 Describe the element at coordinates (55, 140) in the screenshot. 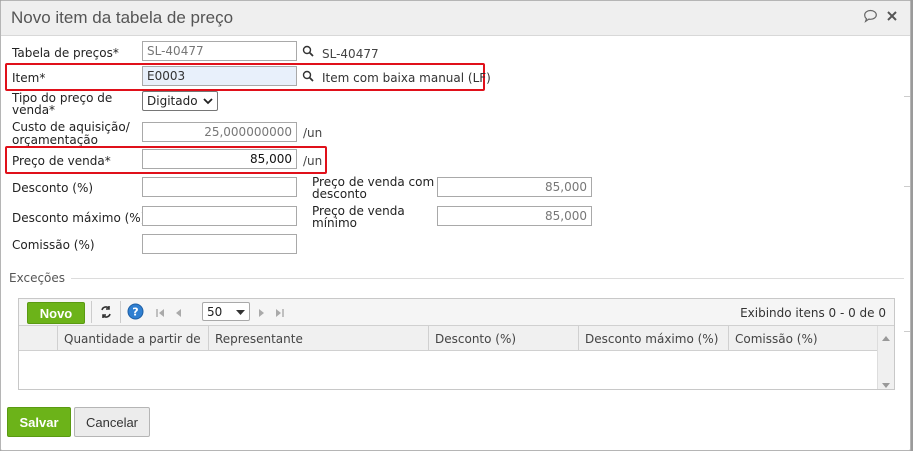

I see `custo-label-line2: orçamentação` at that location.